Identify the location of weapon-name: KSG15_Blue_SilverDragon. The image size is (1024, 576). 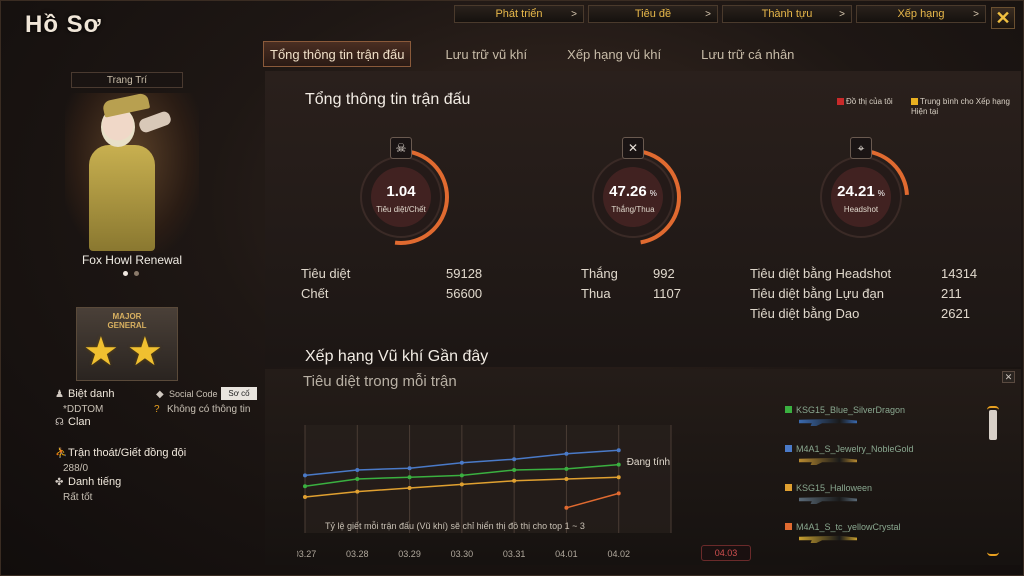
(851, 410).